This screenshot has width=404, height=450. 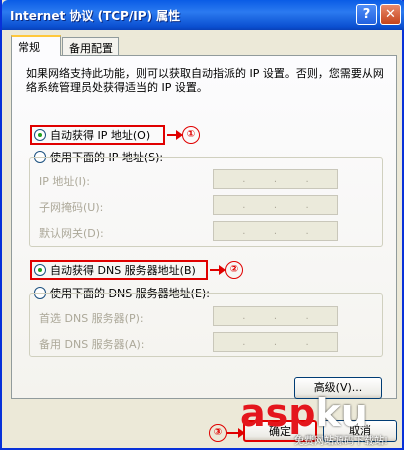 I want to click on preferred-dns-label: 首选 DNS 服务器(P):, so click(x=91, y=318).